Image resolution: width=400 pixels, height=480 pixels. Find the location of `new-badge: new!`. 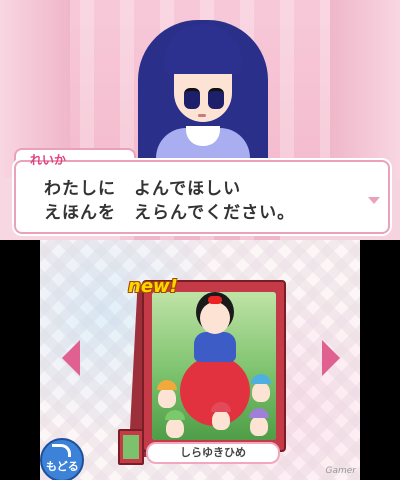

new-badge: new! is located at coordinates (153, 286).